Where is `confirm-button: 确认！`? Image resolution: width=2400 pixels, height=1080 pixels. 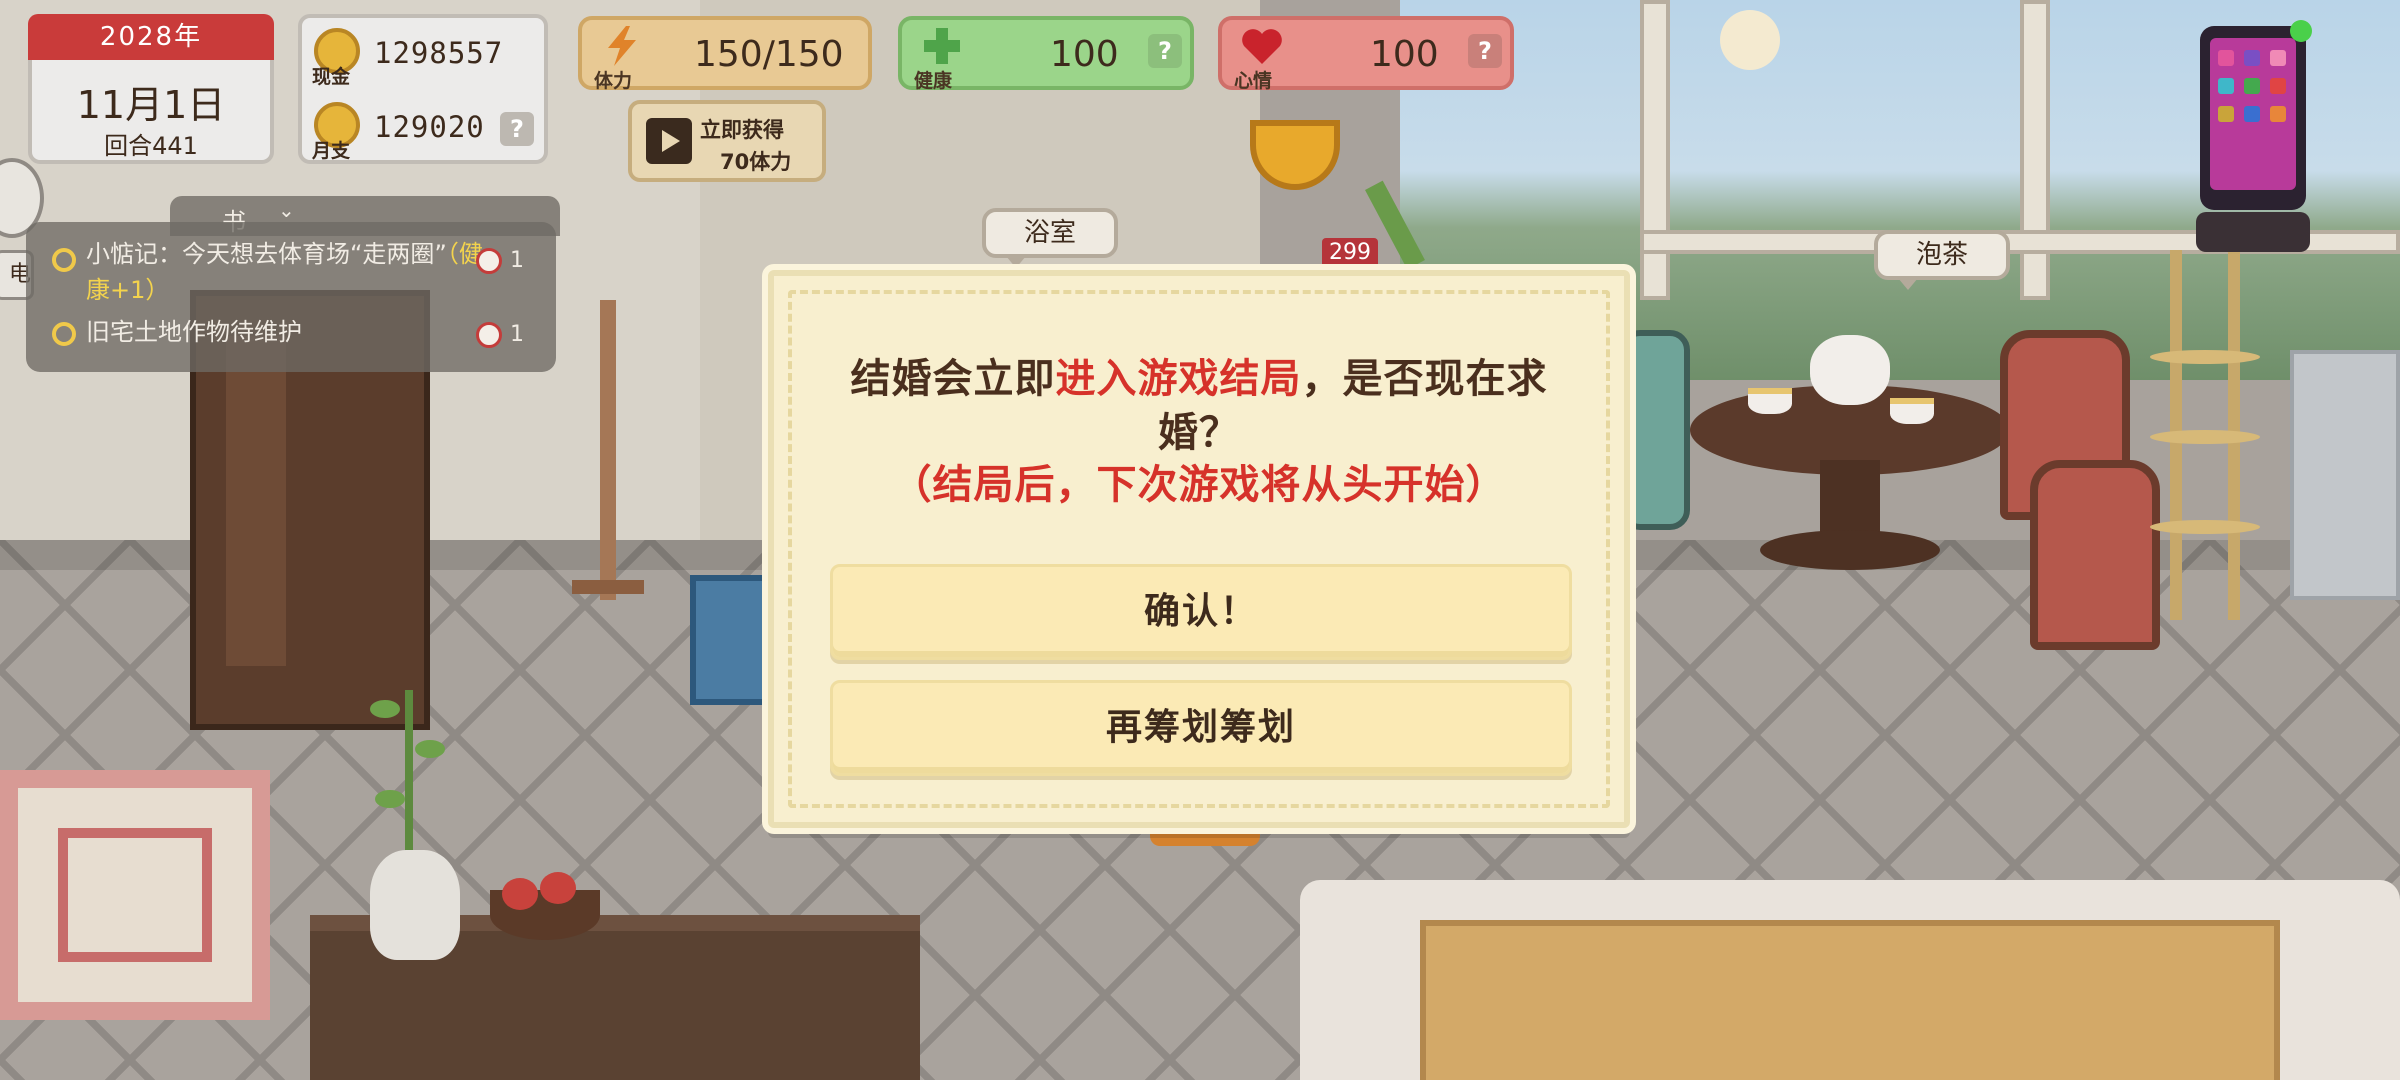 confirm-button: 确认！ is located at coordinates (1201, 612).